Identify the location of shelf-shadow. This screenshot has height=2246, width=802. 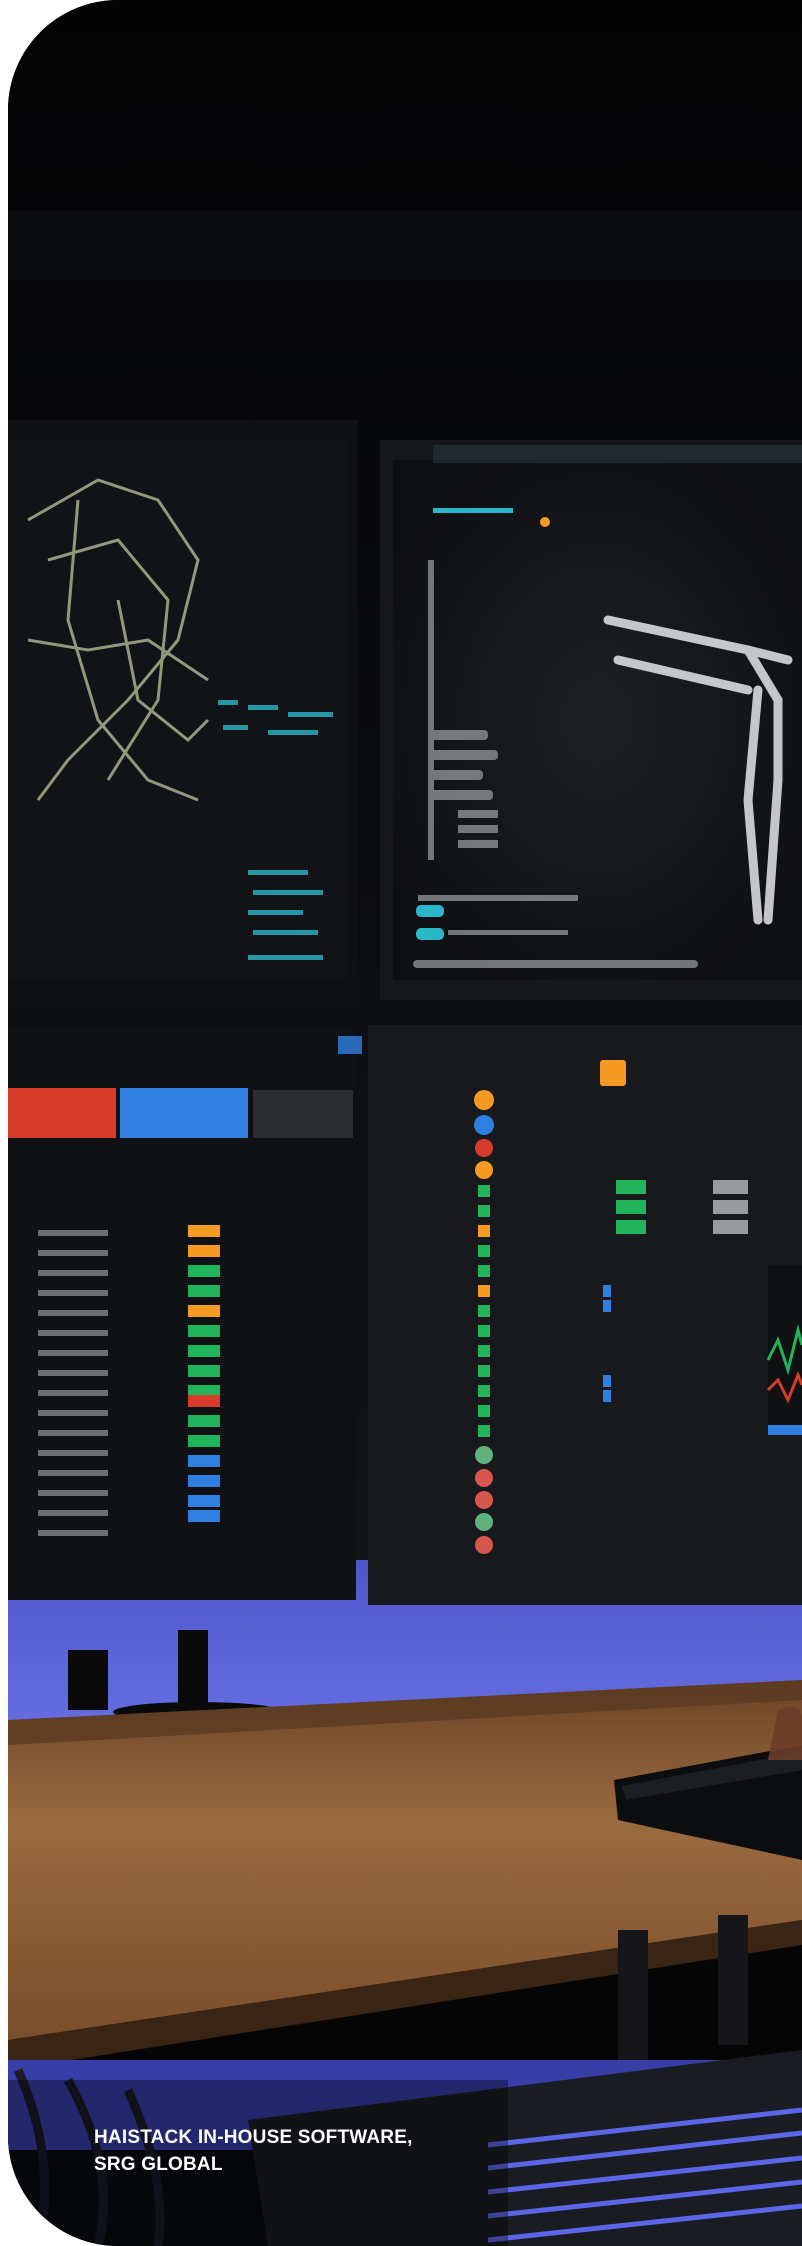
(405, 245).